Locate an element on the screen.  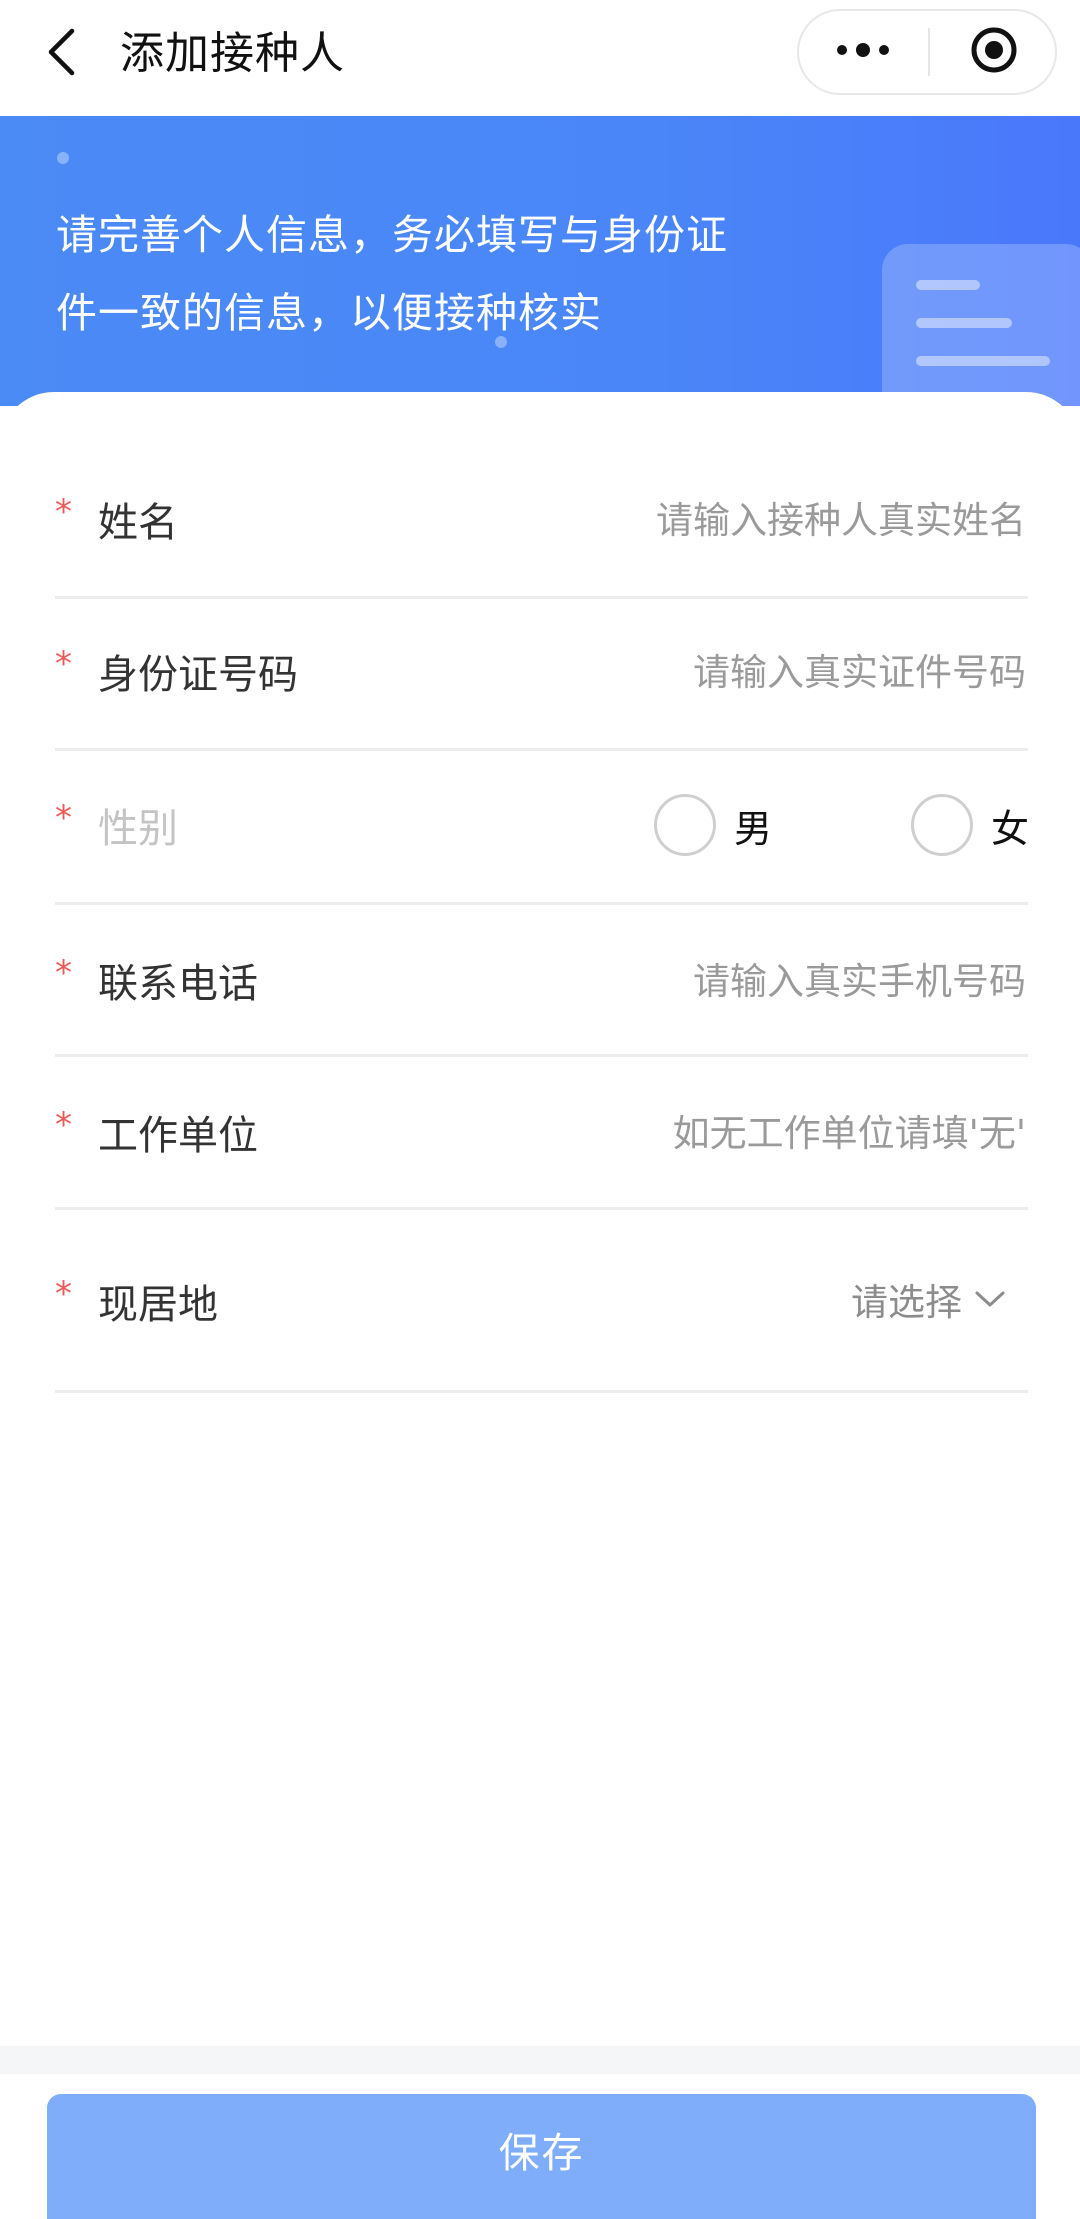
chevron-down-icon is located at coordinates (990, 1299).